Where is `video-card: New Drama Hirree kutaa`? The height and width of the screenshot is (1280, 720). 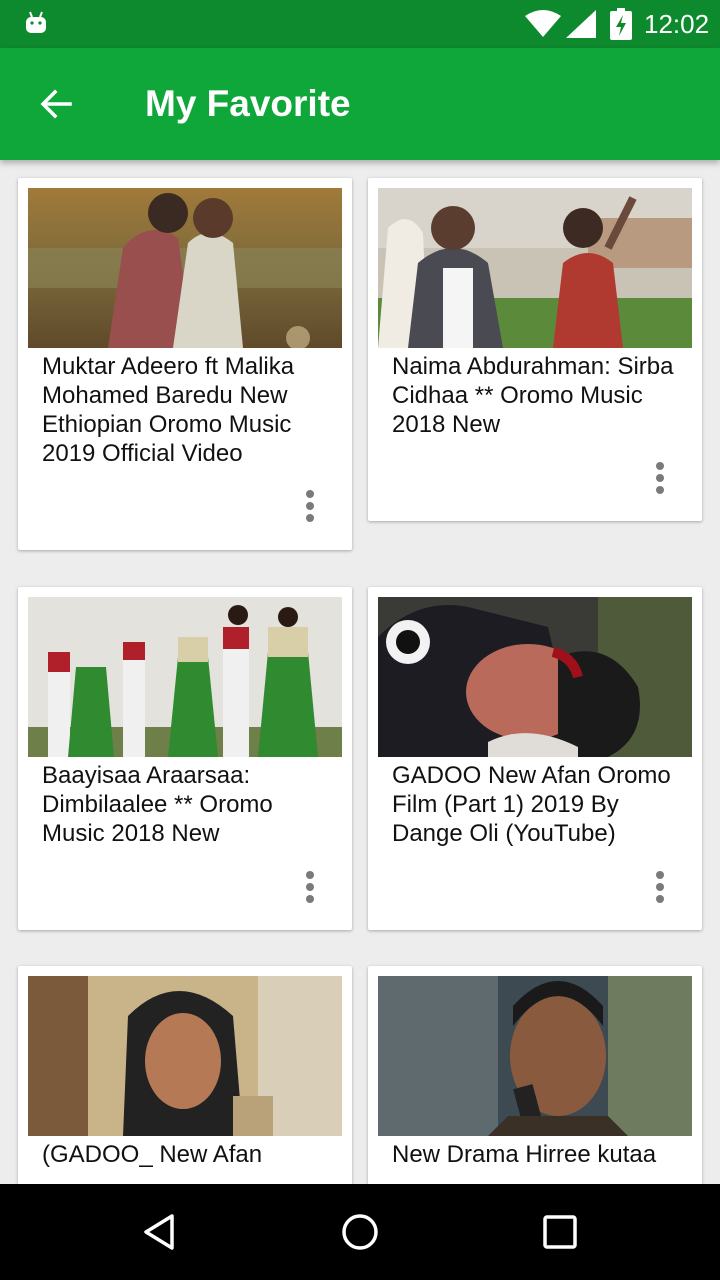 video-card: New Drama Hirree kutaa is located at coordinates (535, 1075).